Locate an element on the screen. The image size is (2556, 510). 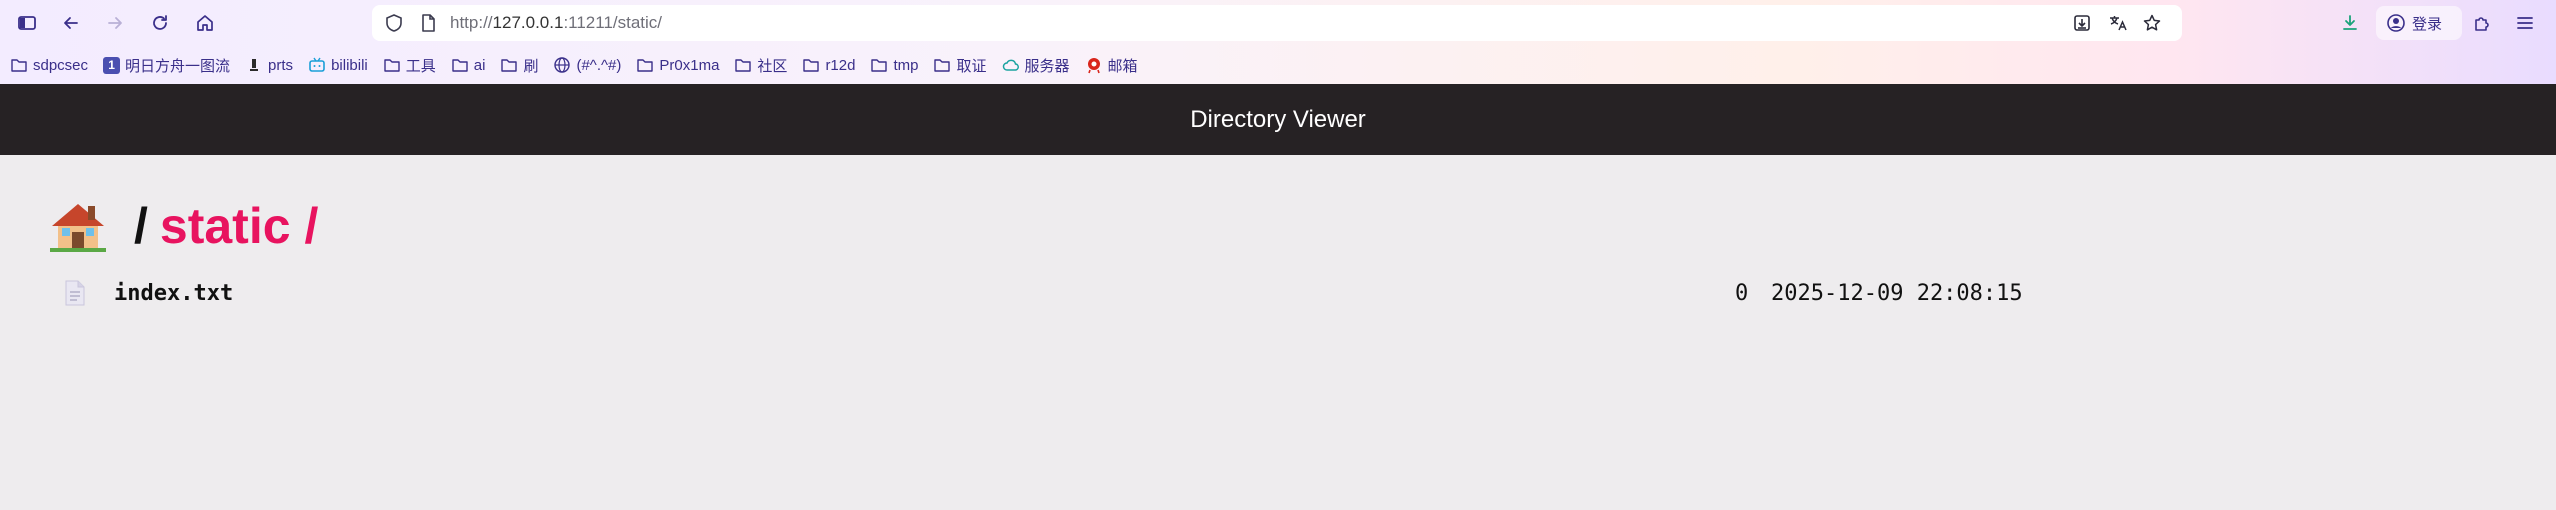
reload-icon is located at coordinates (160, 23).